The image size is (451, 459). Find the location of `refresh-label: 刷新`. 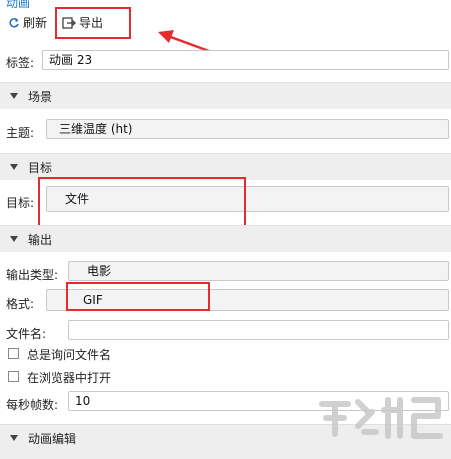

refresh-label: 刷新 is located at coordinates (35, 23).